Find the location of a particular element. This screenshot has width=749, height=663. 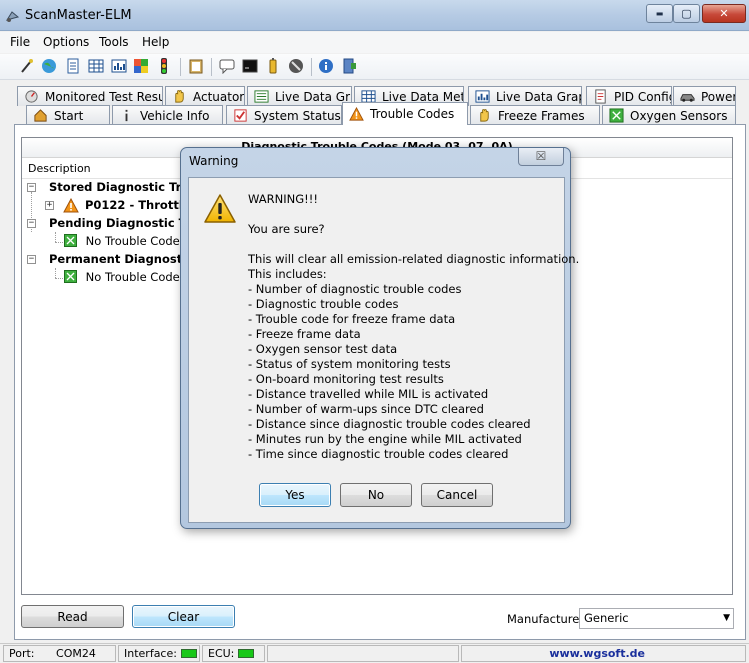

website-cell: www.wgsoft.de is located at coordinates (603, 653).